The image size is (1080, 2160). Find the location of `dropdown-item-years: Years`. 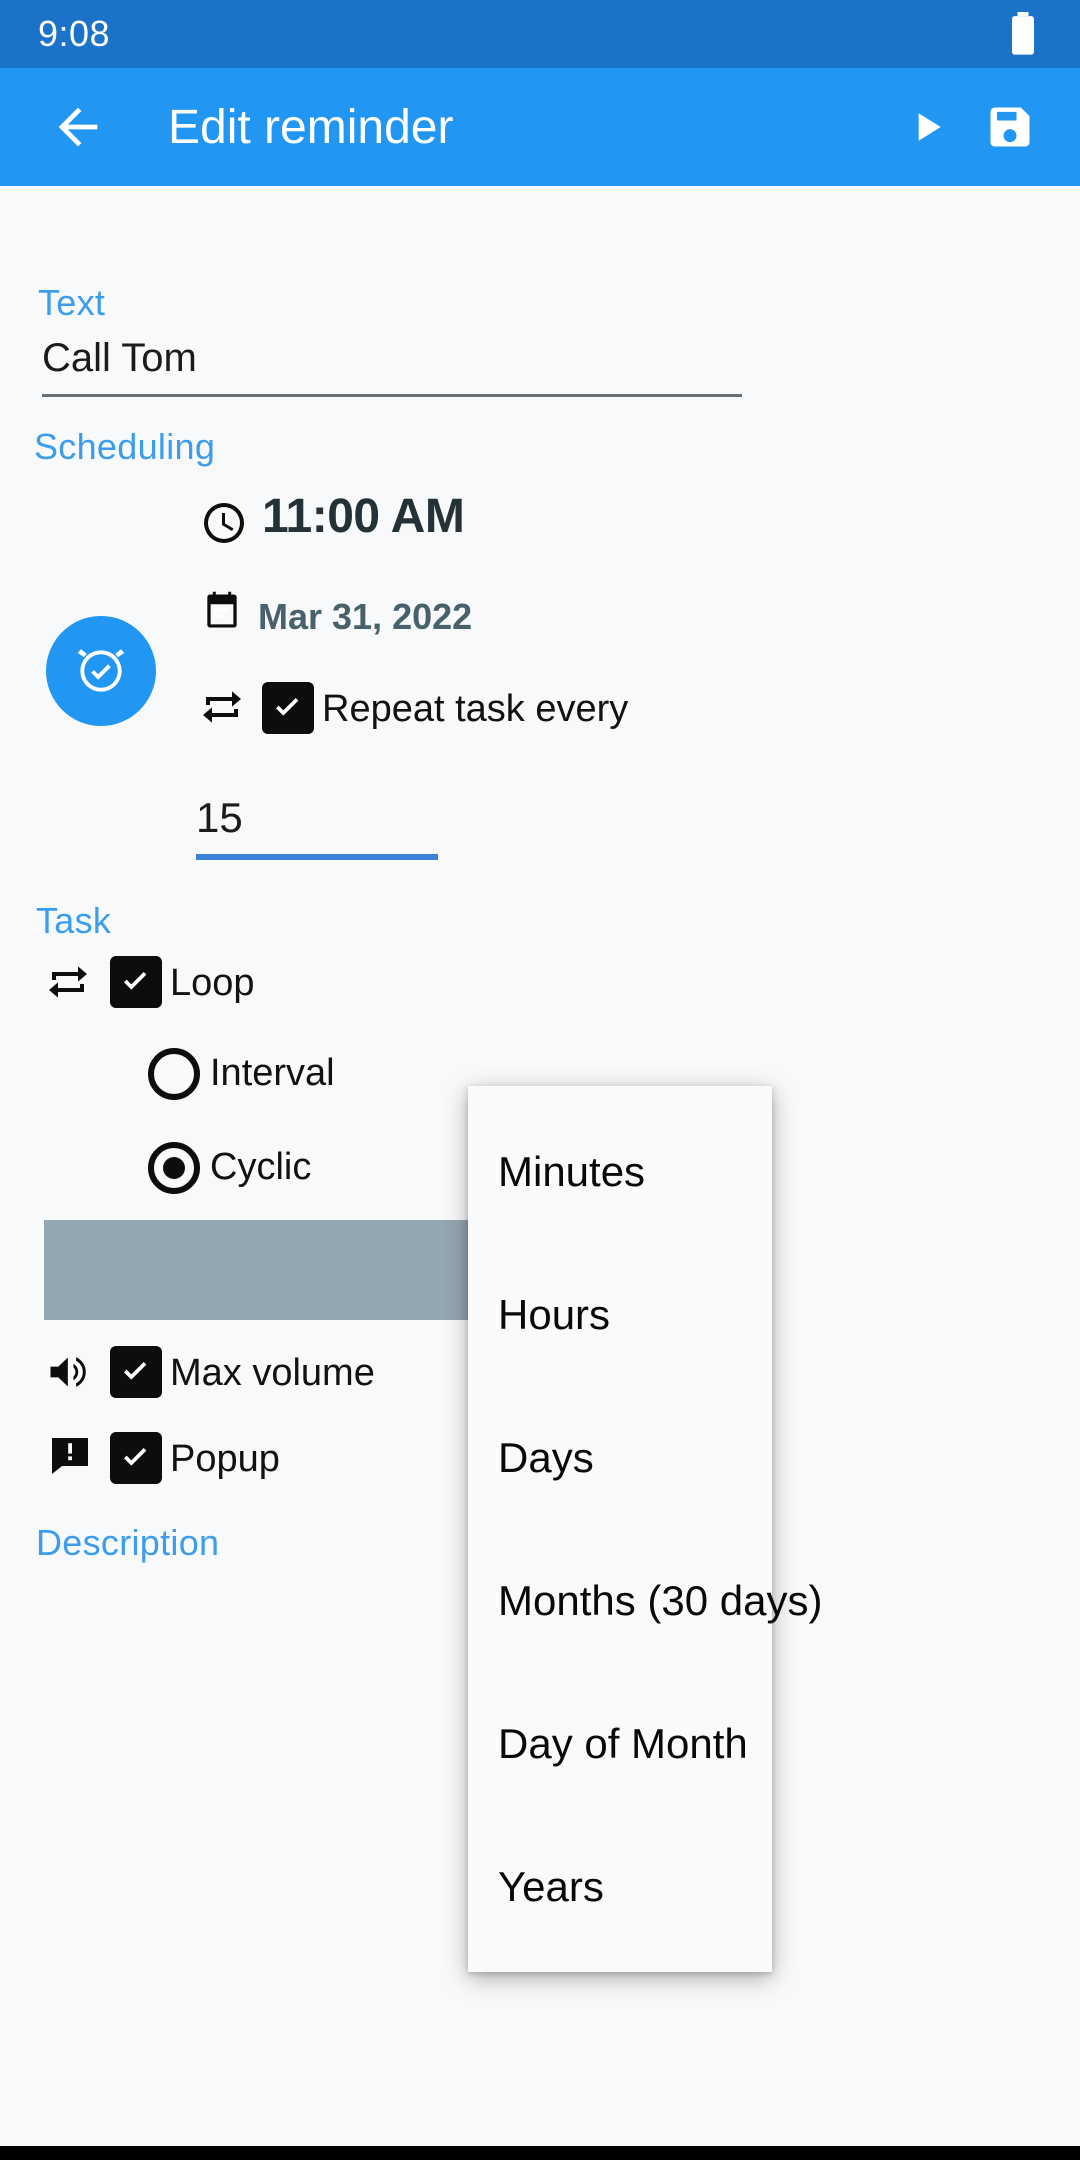

dropdown-item-years: Years is located at coordinates (620, 1886).